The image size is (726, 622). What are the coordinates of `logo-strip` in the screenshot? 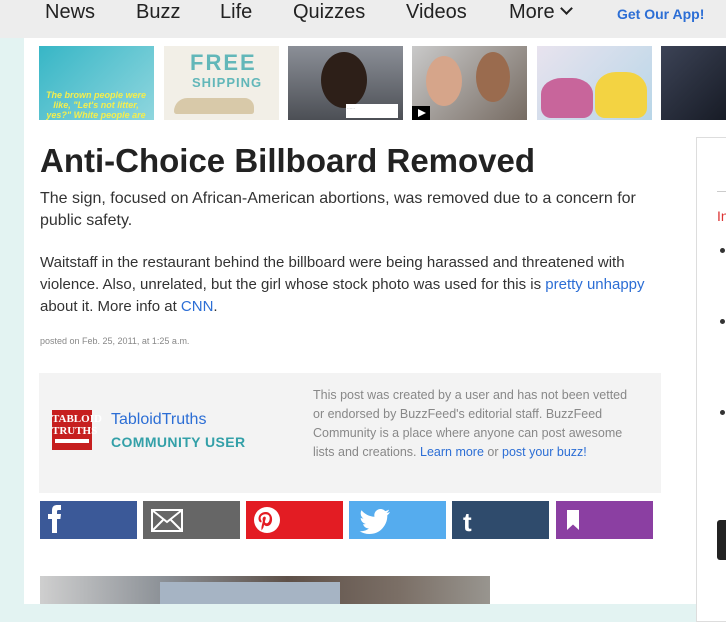 It's located at (72, 441).